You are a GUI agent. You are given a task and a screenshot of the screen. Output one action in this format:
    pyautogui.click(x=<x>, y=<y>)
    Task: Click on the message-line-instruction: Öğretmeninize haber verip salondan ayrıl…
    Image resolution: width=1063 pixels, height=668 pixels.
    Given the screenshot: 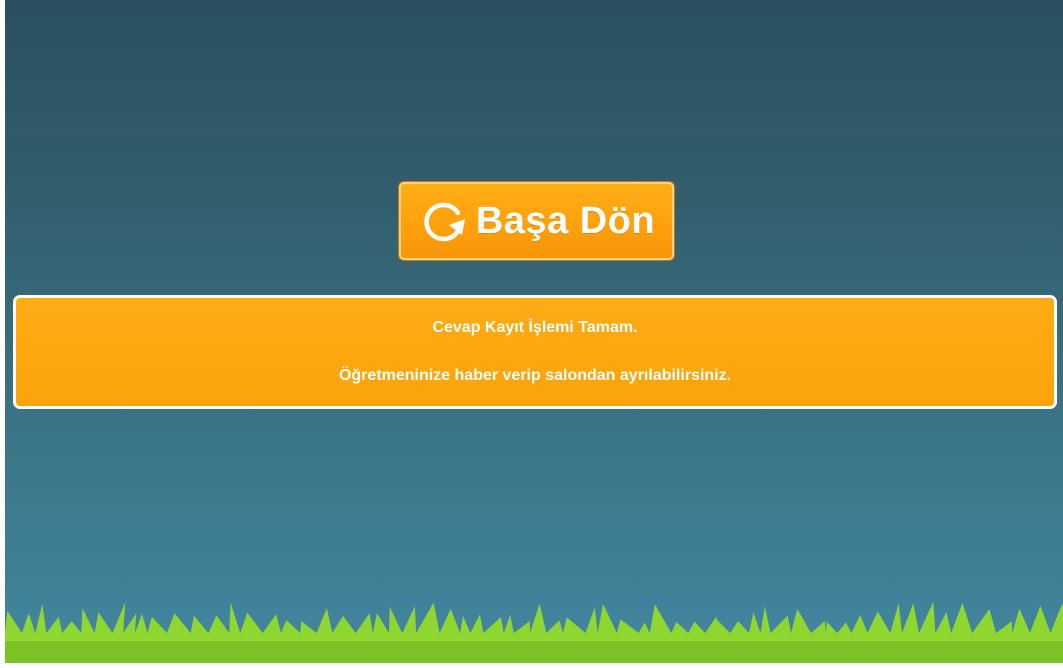 What is the action you would take?
    pyautogui.click(x=535, y=375)
    